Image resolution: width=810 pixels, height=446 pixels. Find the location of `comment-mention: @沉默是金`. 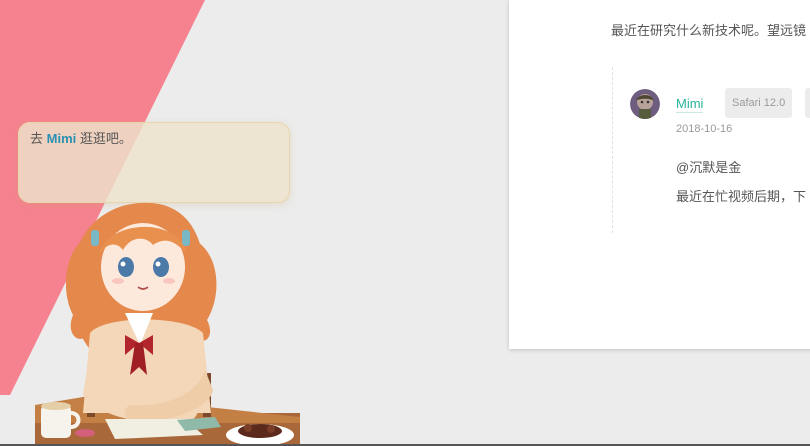

comment-mention: @沉默是金 is located at coordinates (708, 166).